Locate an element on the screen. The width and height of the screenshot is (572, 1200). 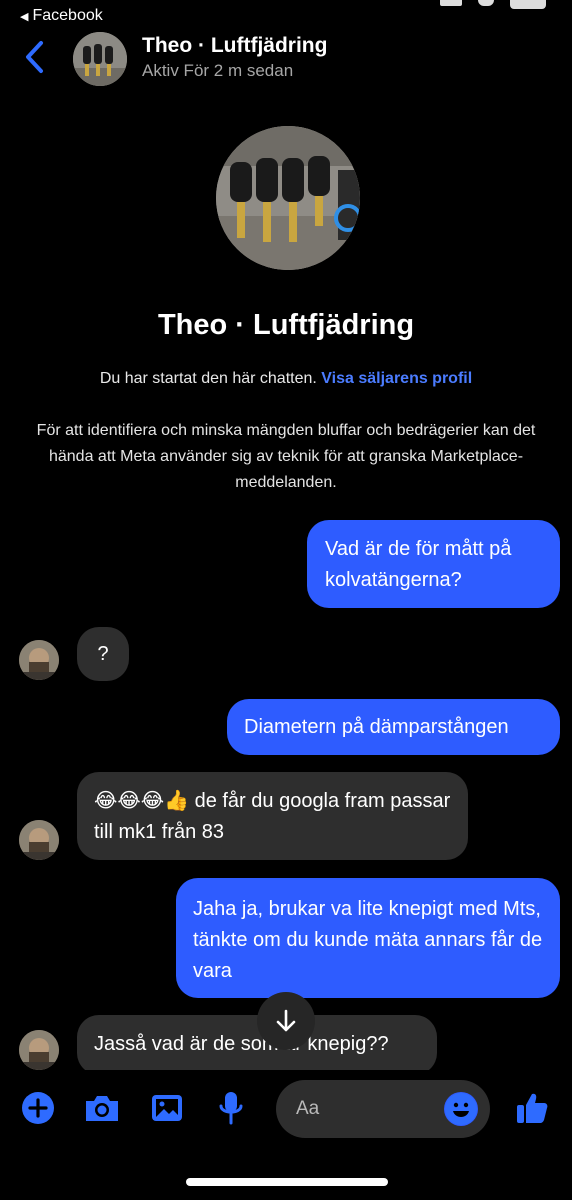
home-indicator is located at coordinates (287, 1182).